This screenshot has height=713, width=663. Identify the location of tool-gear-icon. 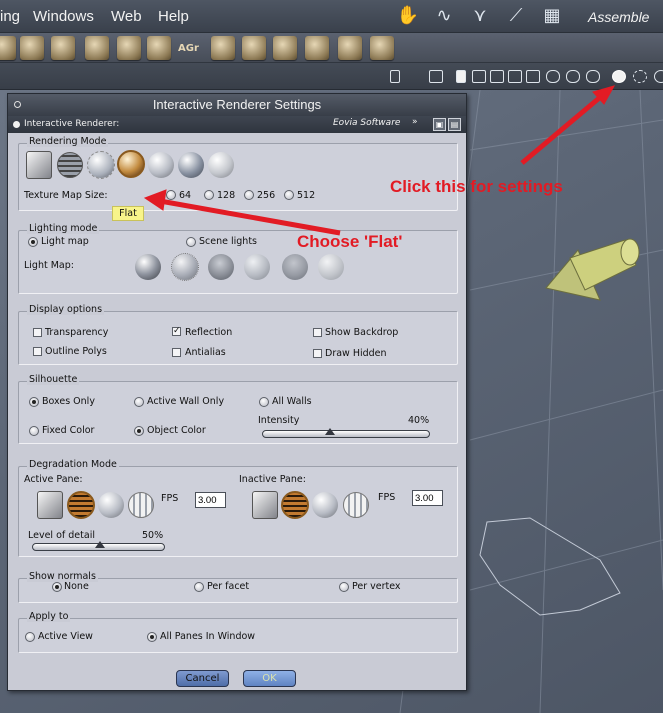
(8, 48).